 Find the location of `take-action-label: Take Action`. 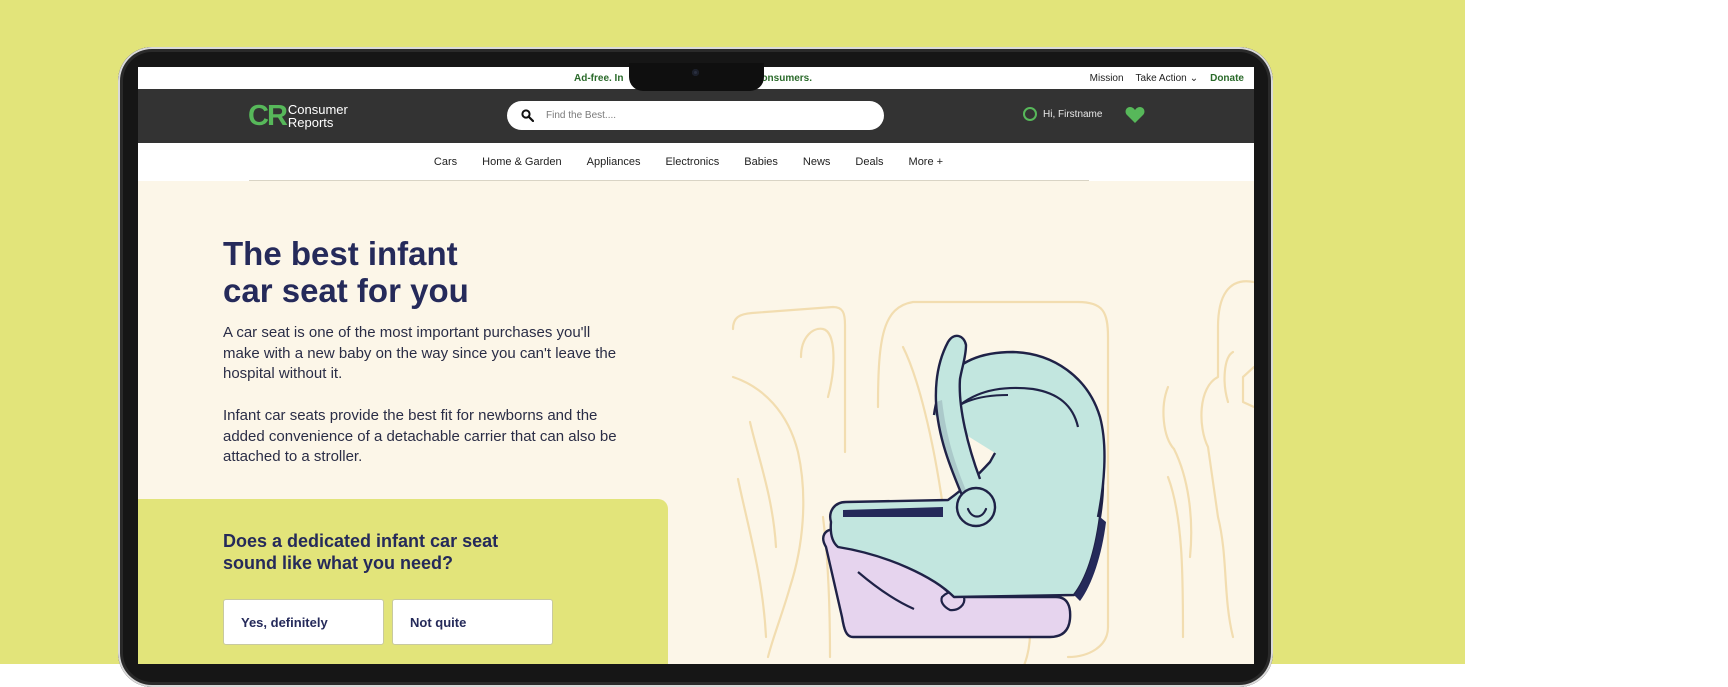

take-action-label: Take Action is located at coordinates (1161, 78).